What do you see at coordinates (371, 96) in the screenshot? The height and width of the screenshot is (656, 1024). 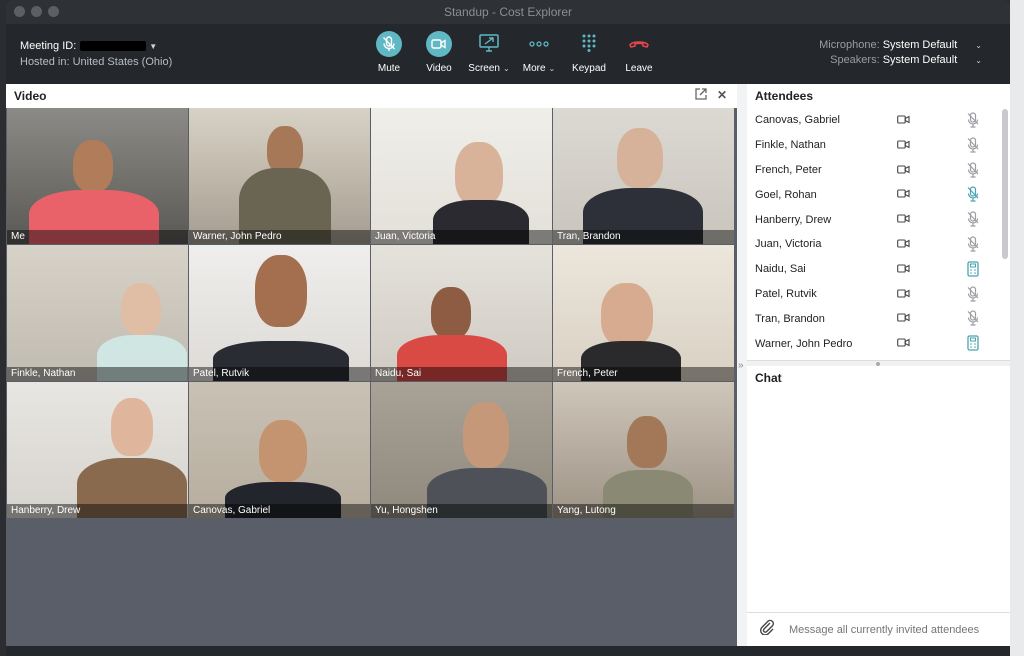 I see `video-panel-header: Video ✕` at bounding box center [371, 96].